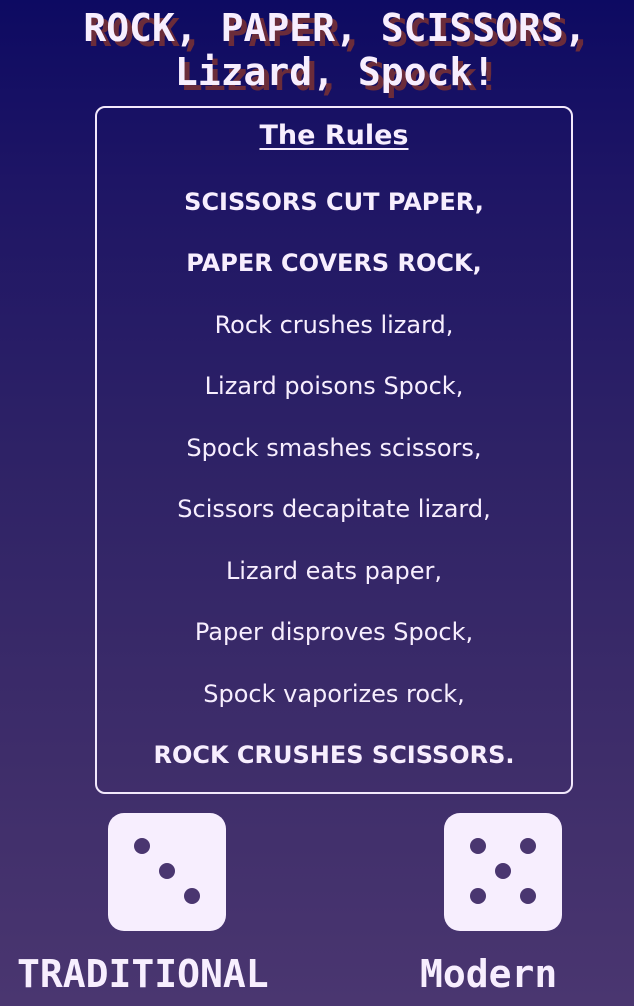 Image resolution: width=634 pixels, height=1006 pixels. Describe the element at coordinates (334, 632) in the screenshot. I see `rule-item: Paper disproves Spock,` at that location.